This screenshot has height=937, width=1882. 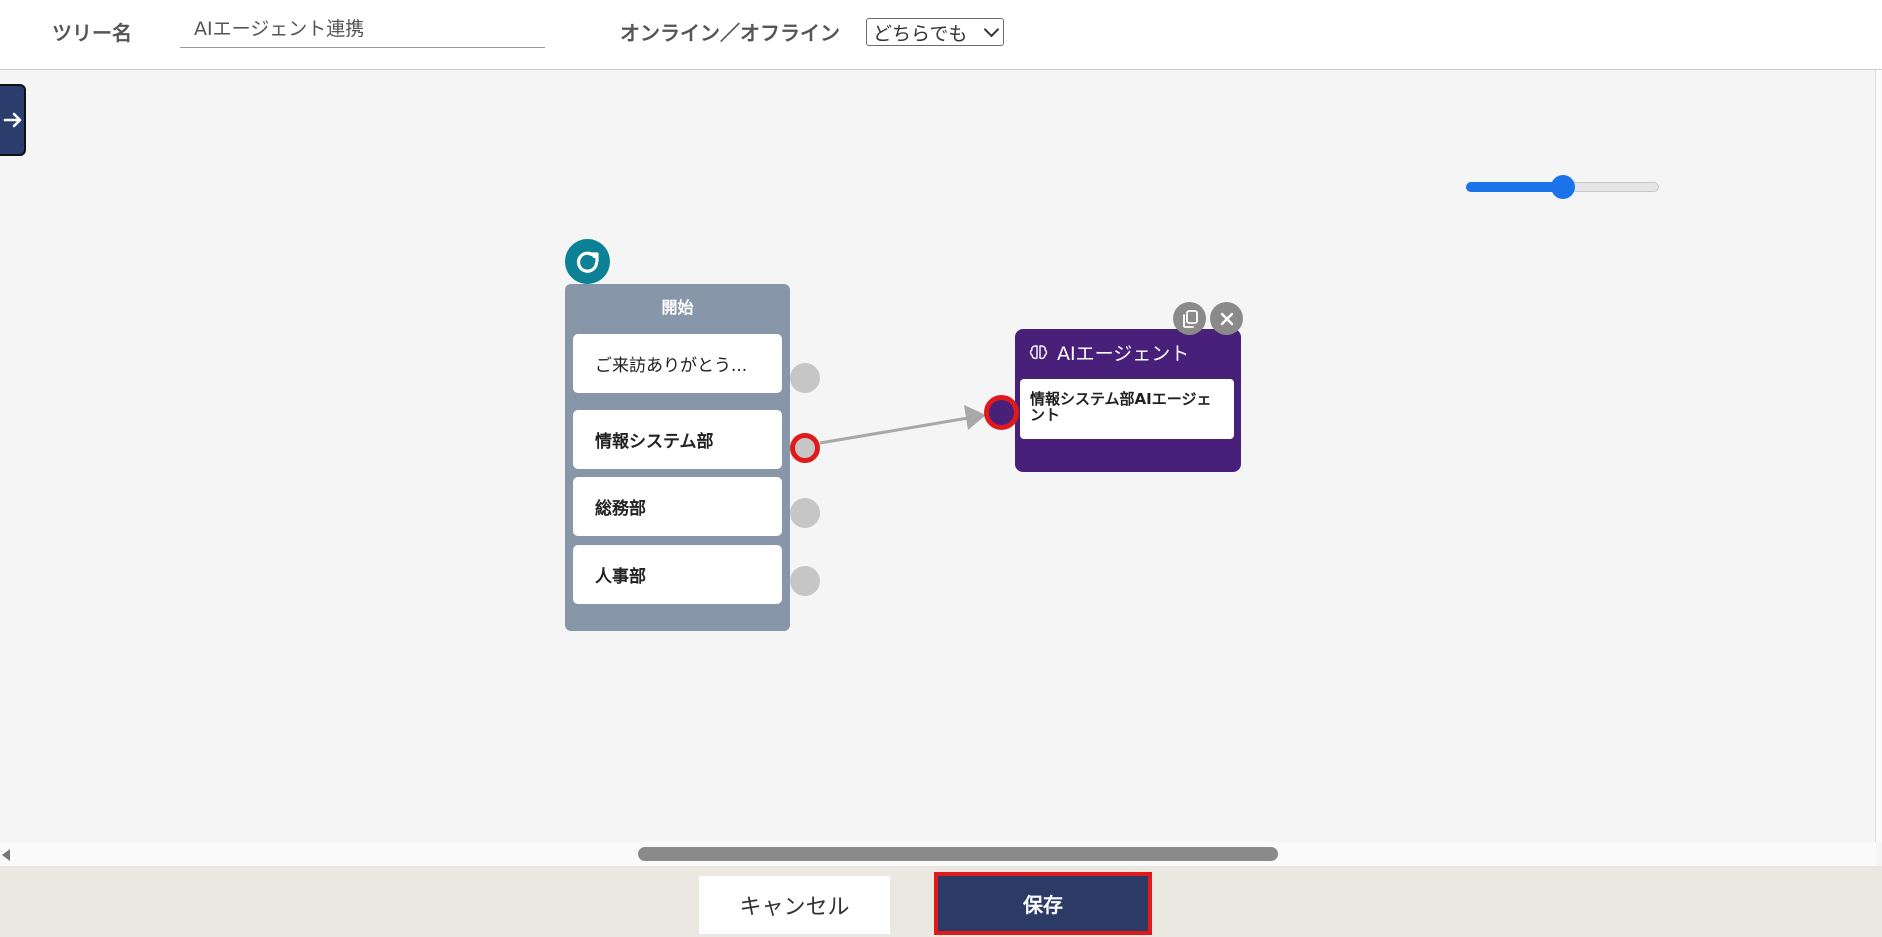 I want to click on zoom-slider-fill, so click(x=1514, y=187).